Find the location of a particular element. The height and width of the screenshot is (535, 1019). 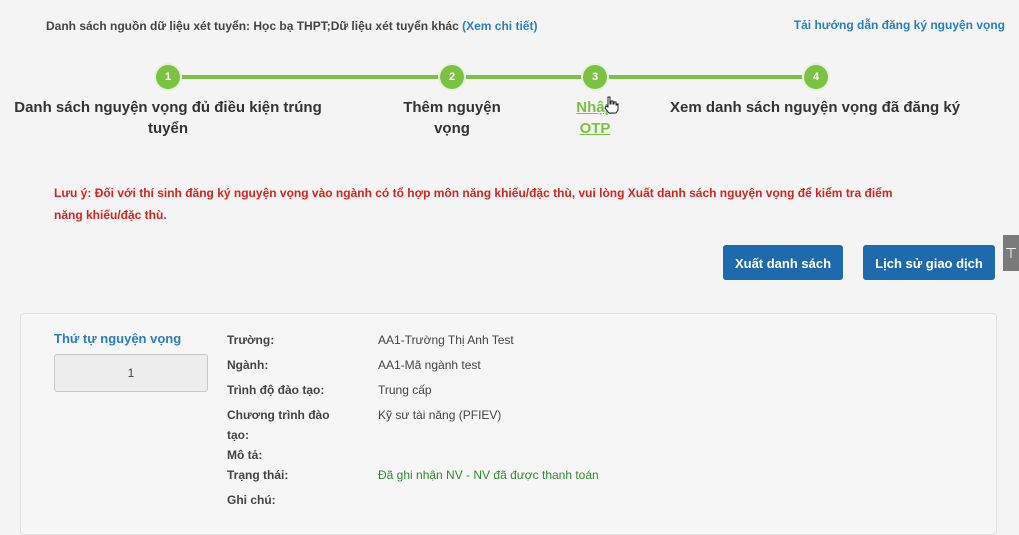

field-value-school: AA1-Trường Thị Anh Test is located at coordinates (446, 340).